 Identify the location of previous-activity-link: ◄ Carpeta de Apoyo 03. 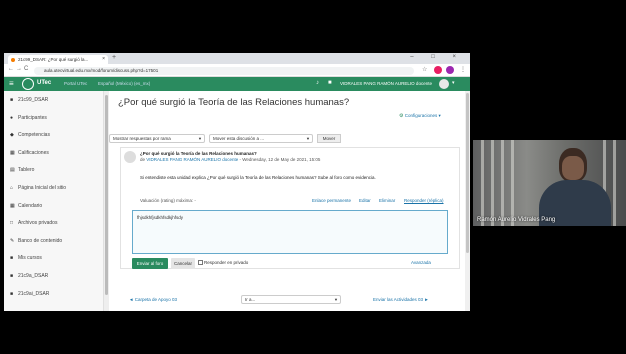
(153, 299).